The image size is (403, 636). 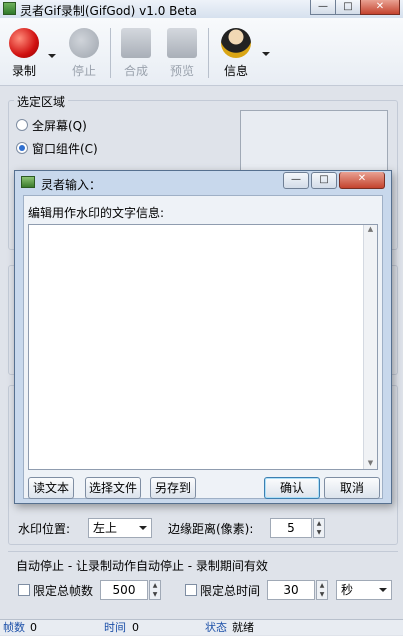 What do you see at coordinates (347, 590) in the screenshot?
I see `time-unit-value: 秒` at bounding box center [347, 590].